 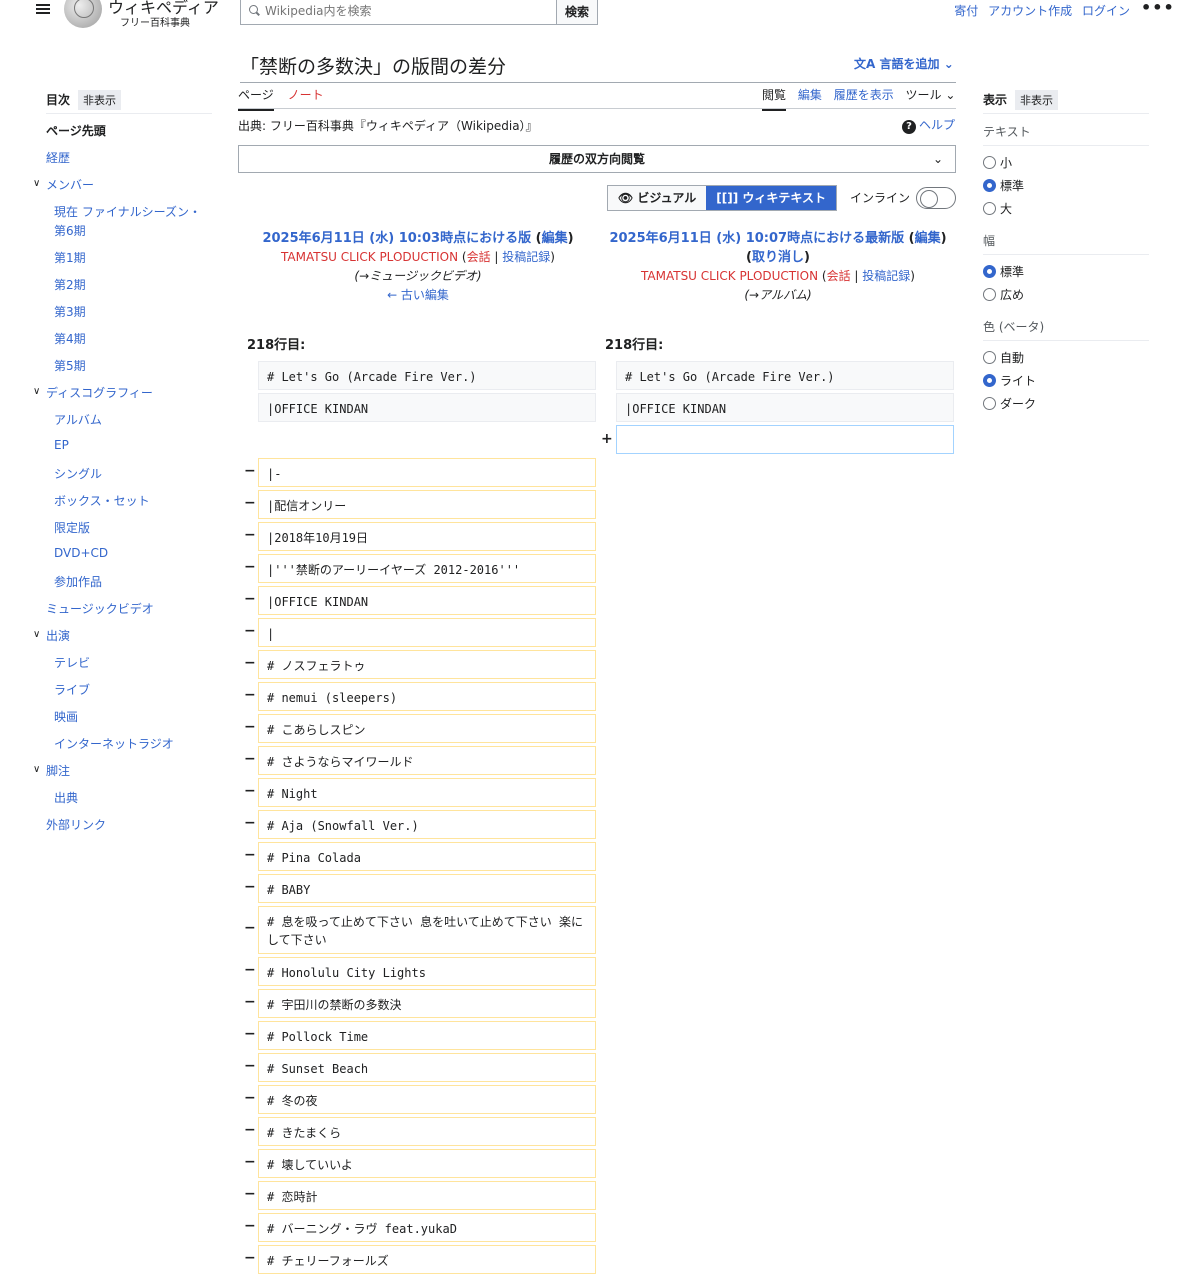 What do you see at coordinates (114, 743) in the screenshot?
I see `toc-item: インターネットラジオ` at bounding box center [114, 743].